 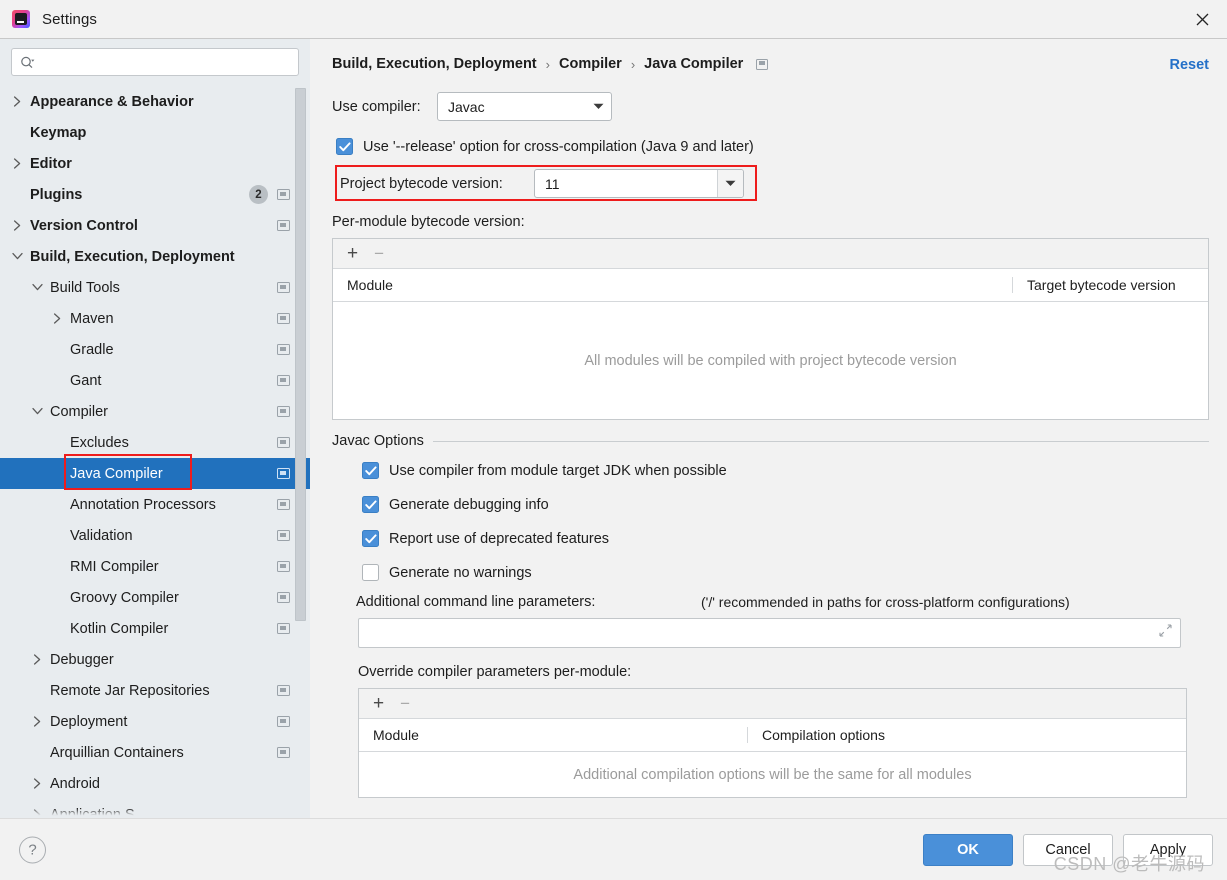 I want to click on sidebar-item-label: Application S, so click(x=92, y=812).